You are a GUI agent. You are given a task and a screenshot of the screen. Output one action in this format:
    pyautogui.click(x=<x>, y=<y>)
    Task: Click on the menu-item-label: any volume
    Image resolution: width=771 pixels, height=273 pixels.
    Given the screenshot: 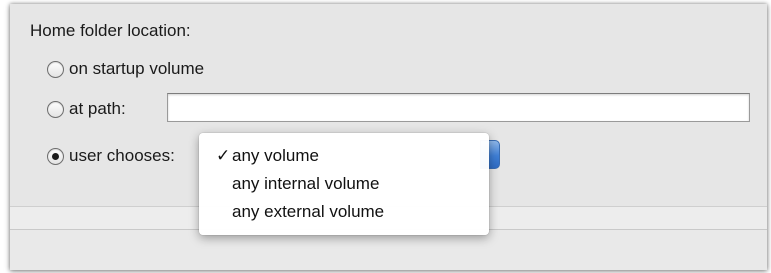 What is the action you would take?
    pyautogui.click(x=275, y=155)
    